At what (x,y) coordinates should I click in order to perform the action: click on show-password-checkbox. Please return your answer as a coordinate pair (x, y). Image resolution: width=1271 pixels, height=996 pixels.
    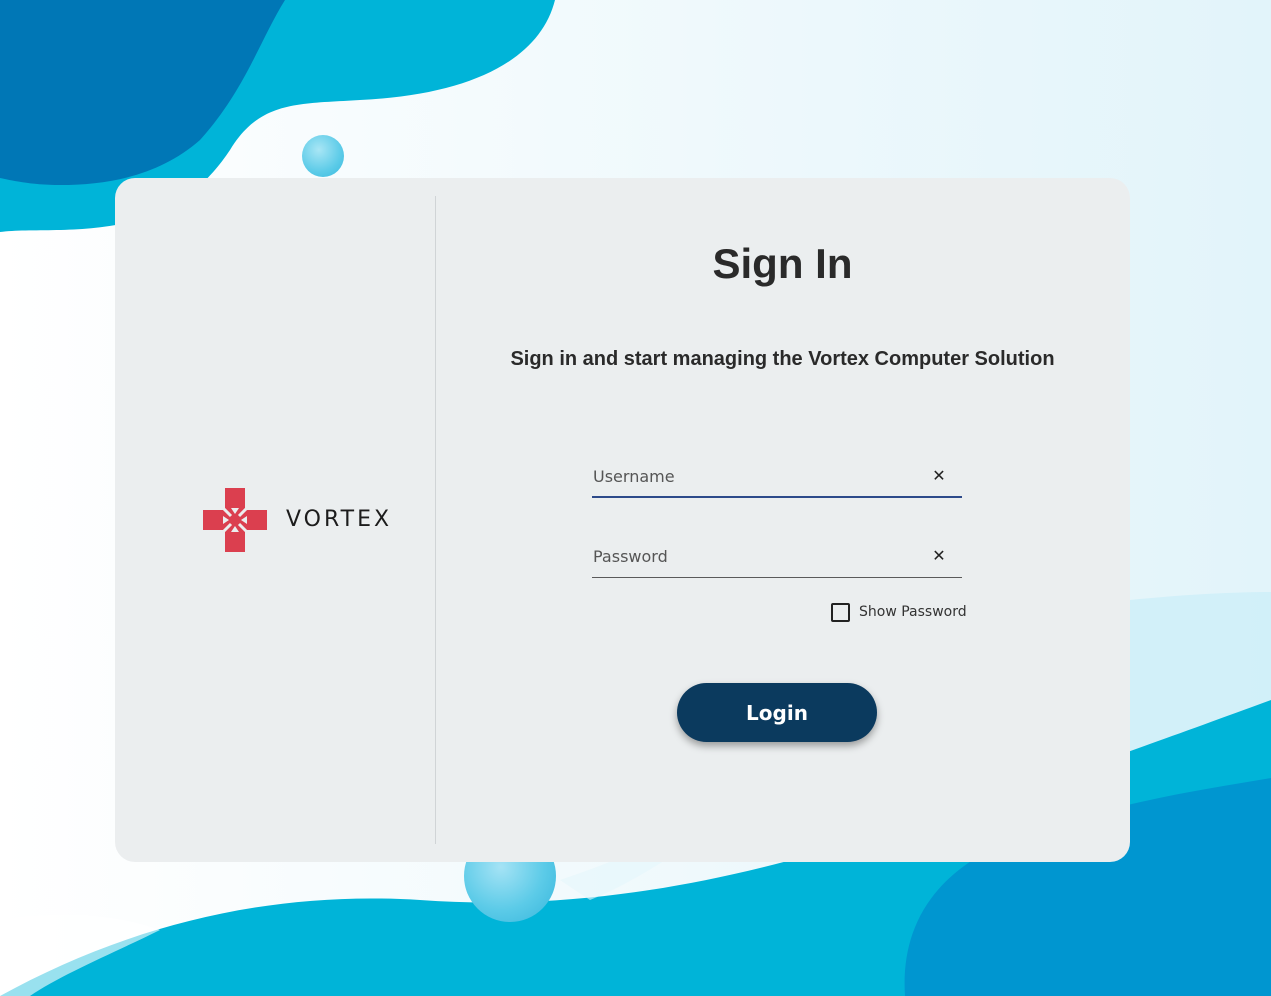
    Looking at the image, I should click on (840, 612).